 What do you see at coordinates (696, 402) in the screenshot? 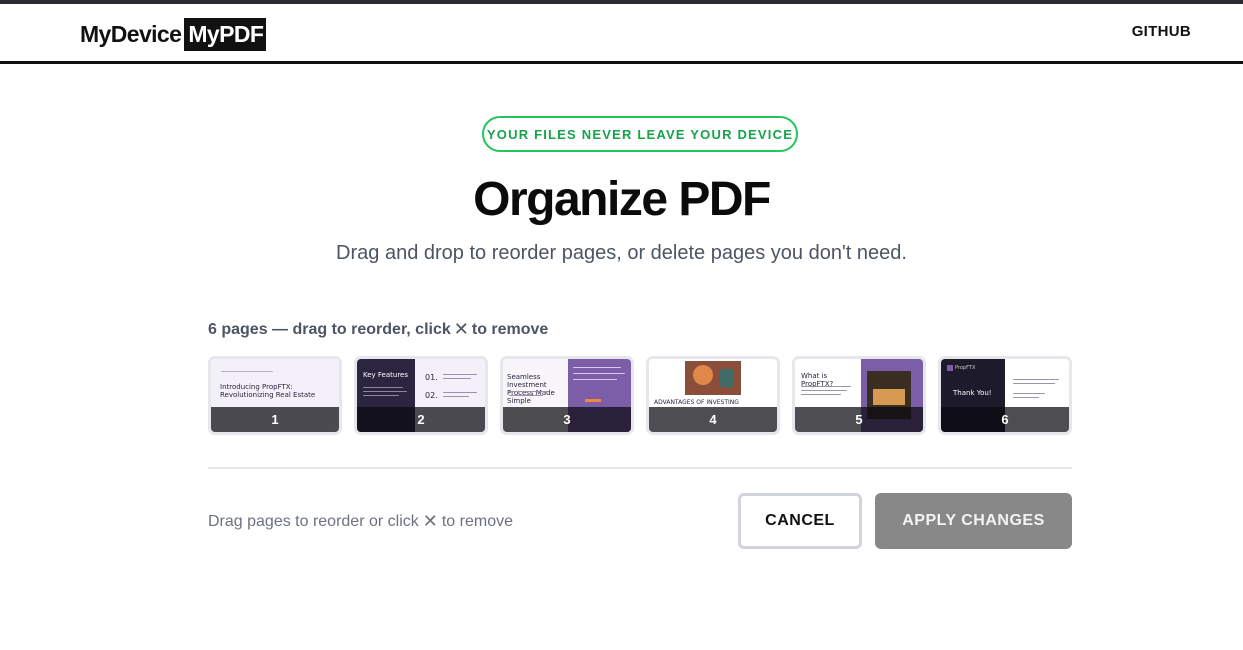
I see `slide-heading: ADVANTAGES OF INVESTING` at bounding box center [696, 402].